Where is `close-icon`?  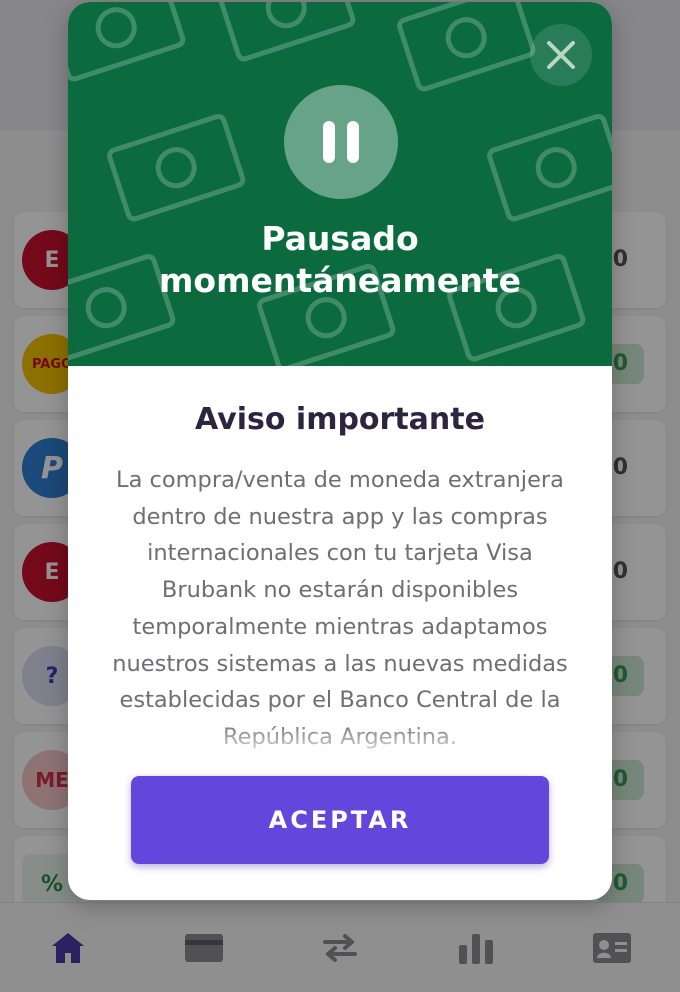 close-icon is located at coordinates (561, 55).